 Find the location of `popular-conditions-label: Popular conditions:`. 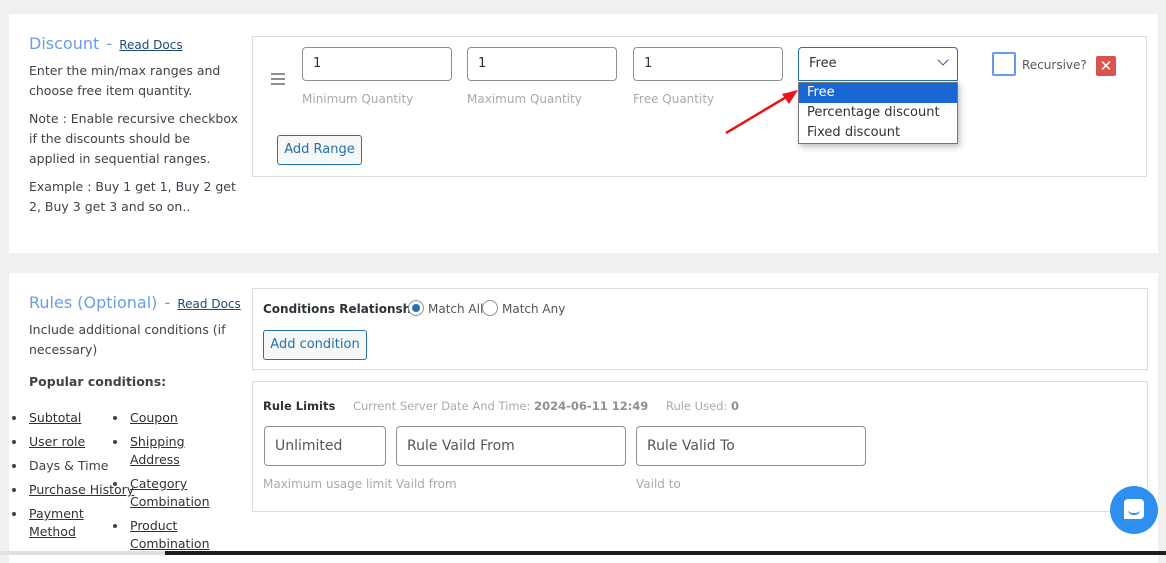

popular-conditions-label: Popular conditions: is located at coordinates (98, 381).